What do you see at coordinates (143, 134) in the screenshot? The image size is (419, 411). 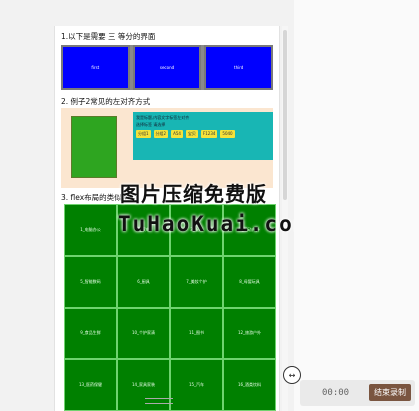 I see `tag-item: 分组1` at bounding box center [143, 134].